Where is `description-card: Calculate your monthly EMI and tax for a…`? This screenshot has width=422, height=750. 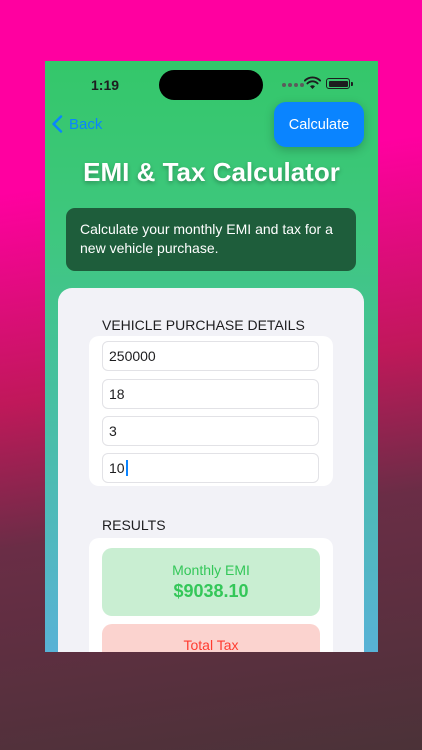
description-card: Calculate your monthly EMI and tax for a… is located at coordinates (211, 239).